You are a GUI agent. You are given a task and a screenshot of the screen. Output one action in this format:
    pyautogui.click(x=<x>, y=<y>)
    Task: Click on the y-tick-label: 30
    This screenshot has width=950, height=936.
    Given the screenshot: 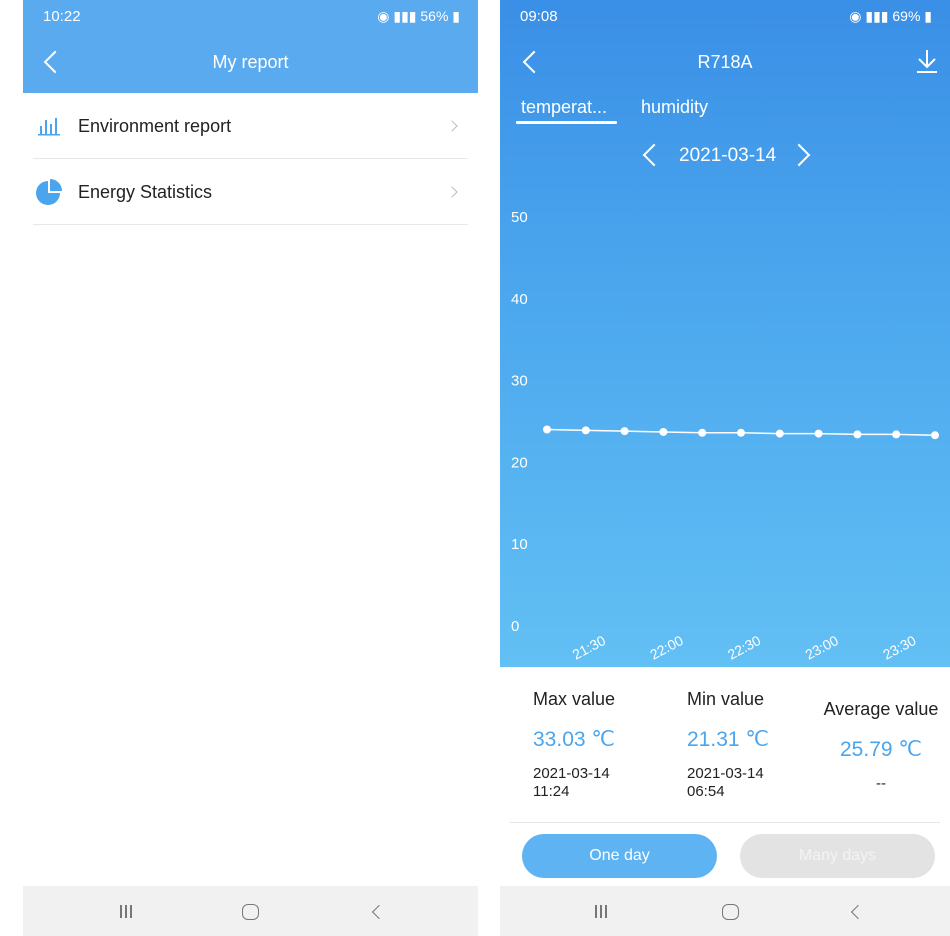 What is the action you would take?
    pyautogui.click(x=519, y=381)
    